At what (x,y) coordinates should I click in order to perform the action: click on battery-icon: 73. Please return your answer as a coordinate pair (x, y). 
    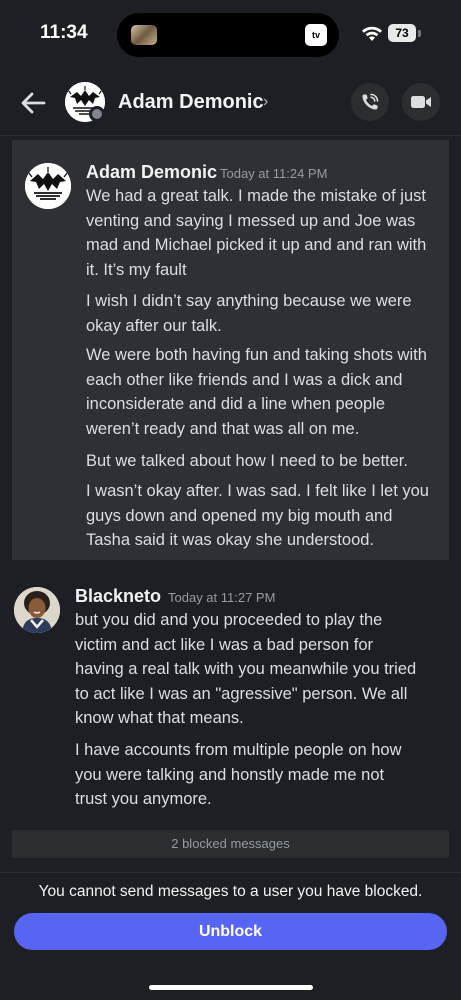
    Looking at the image, I should click on (402, 33).